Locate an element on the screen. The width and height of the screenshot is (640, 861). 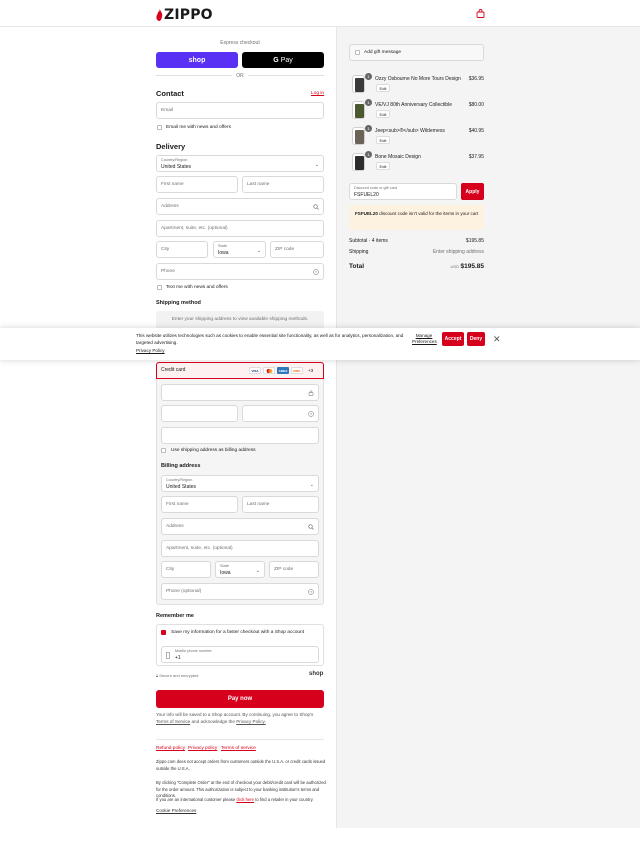
text-offers-checkbox is located at coordinates (159, 287).